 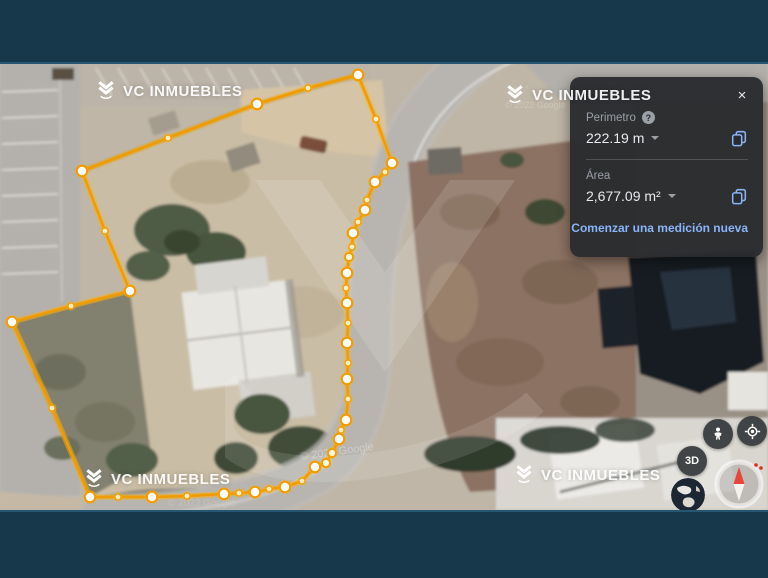 I want to click on area-value: 2,677.09 m², so click(x=623, y=196).